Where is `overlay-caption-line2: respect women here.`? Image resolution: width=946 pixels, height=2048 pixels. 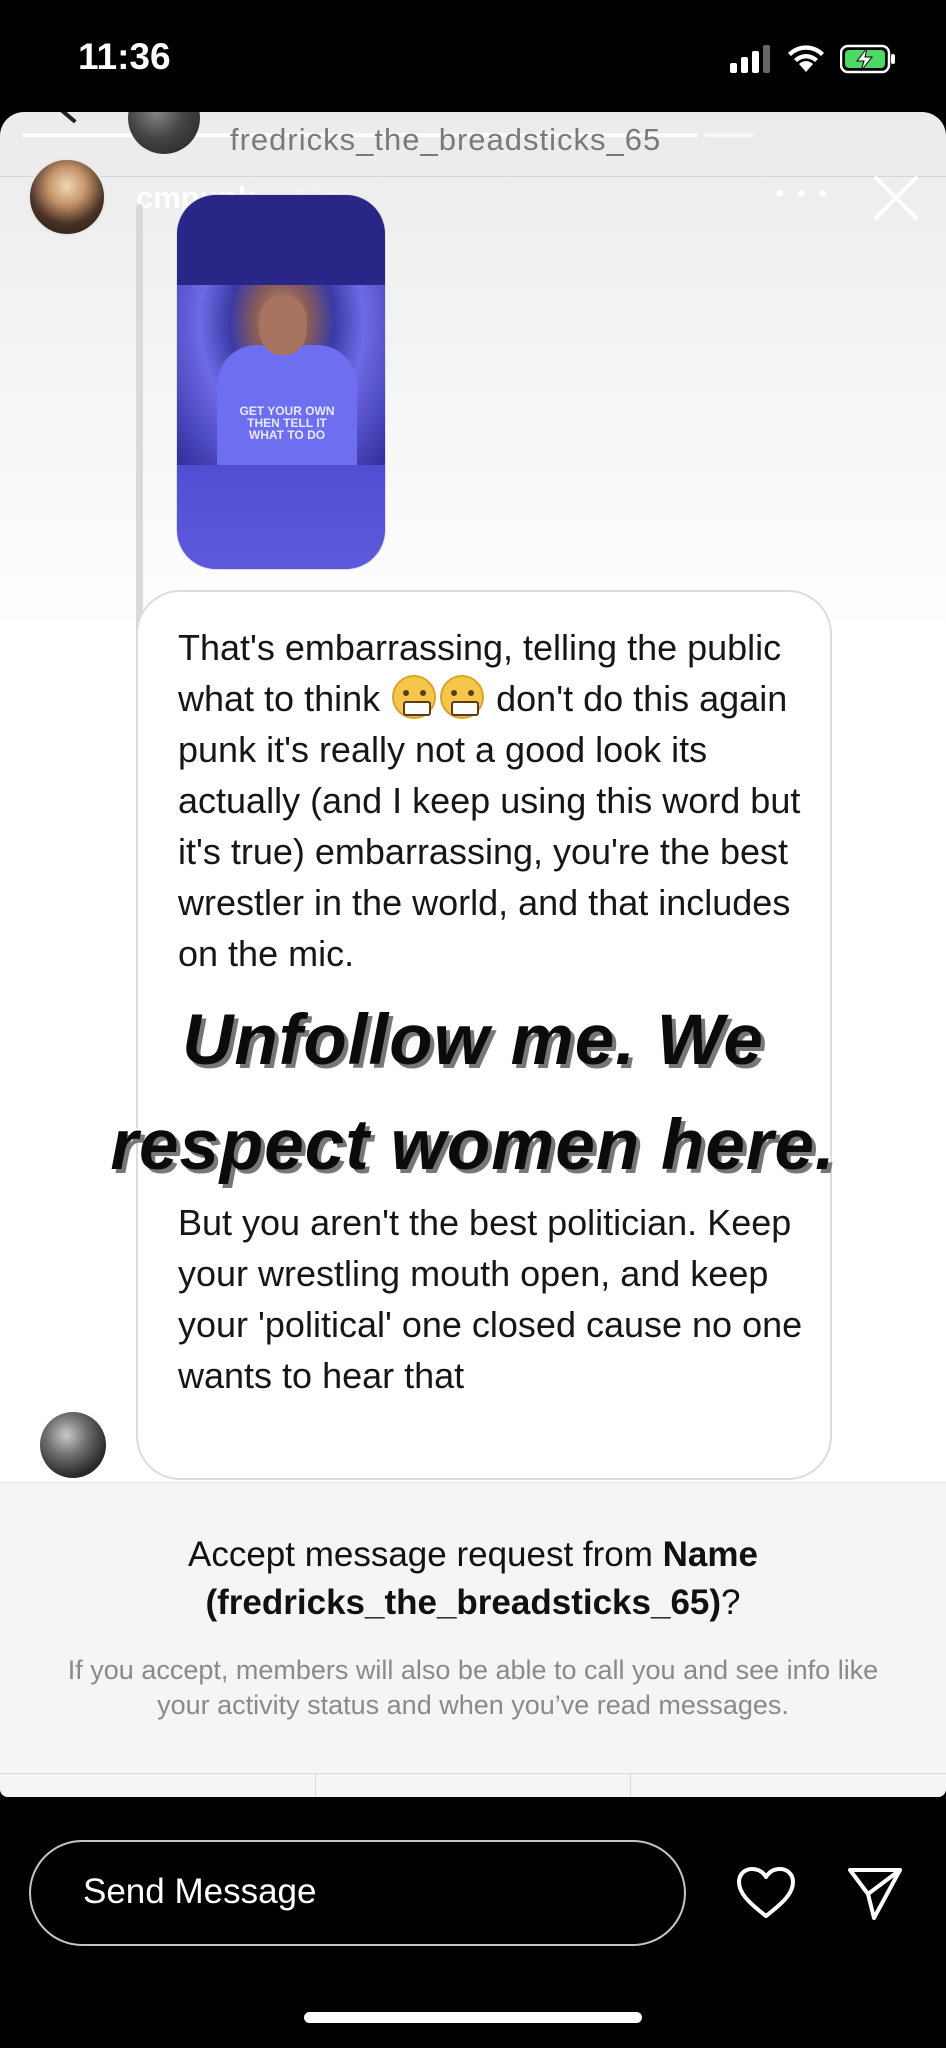 overlay-caption-line2: respect women here. is located at coordinates (473, 1145).